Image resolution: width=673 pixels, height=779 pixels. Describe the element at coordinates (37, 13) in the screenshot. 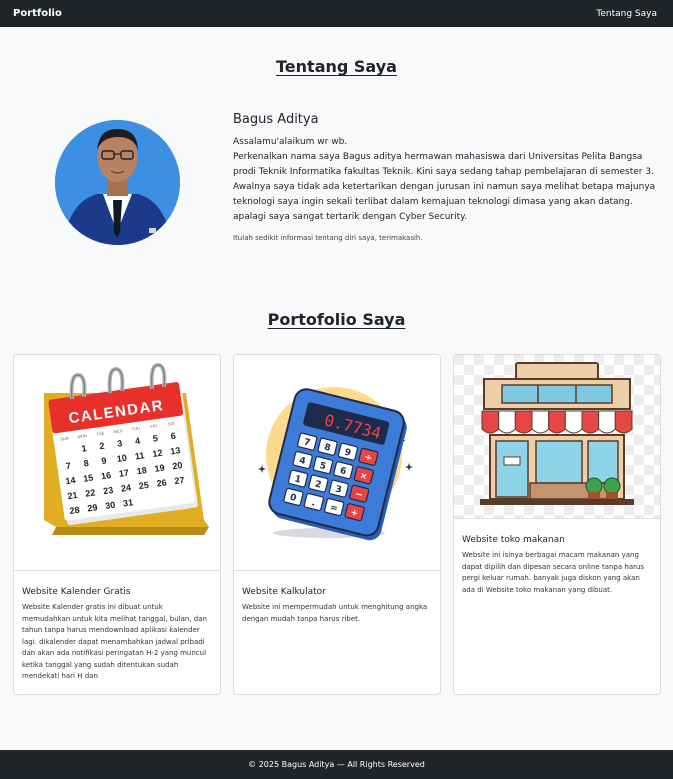

I see `navbar-brand: Portfolio` at that location.